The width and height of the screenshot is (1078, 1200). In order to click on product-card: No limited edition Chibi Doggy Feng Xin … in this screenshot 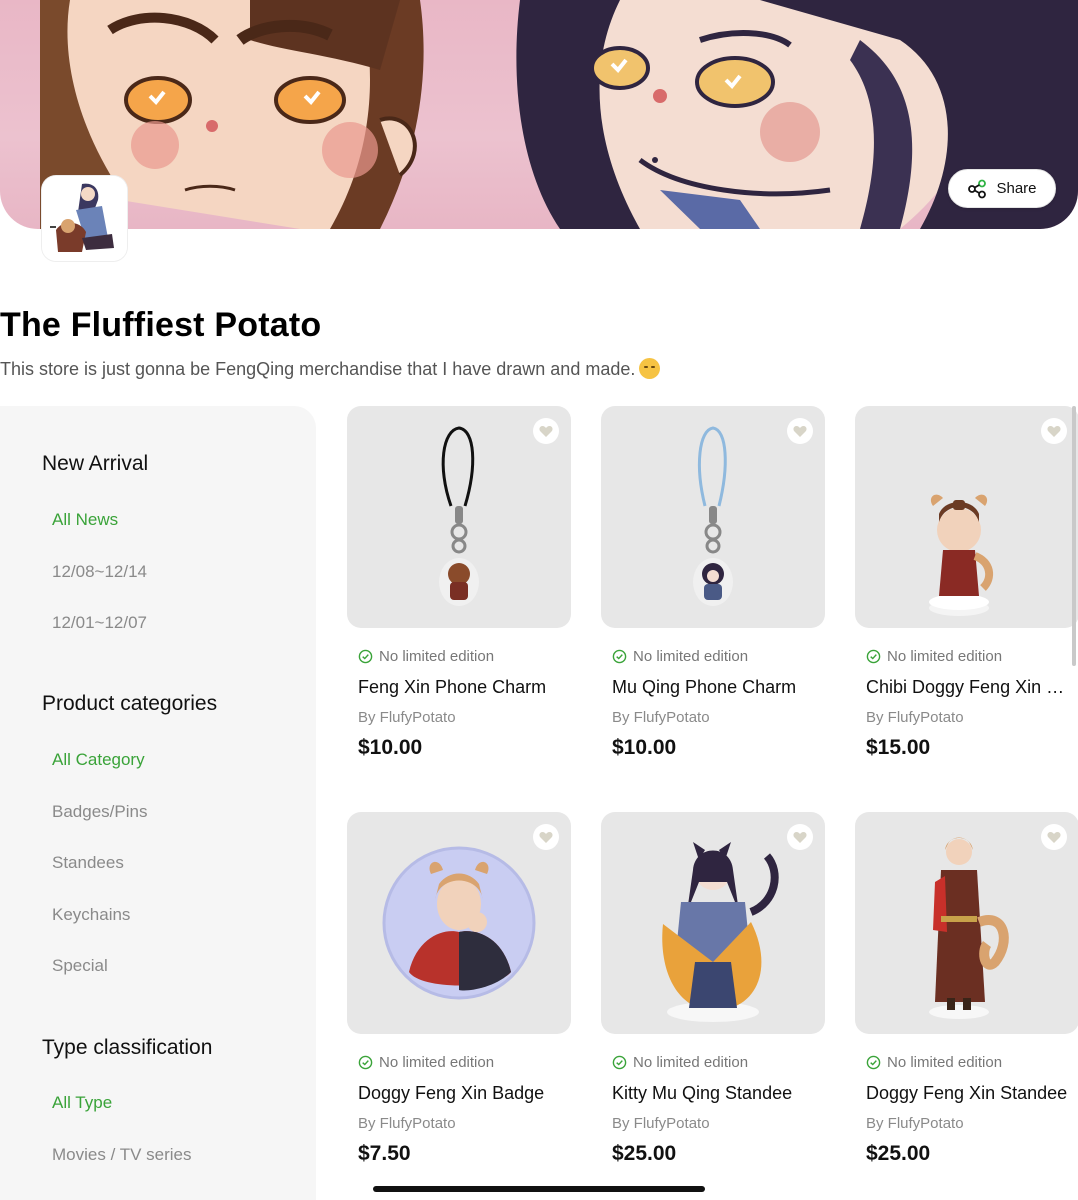, I will do `click(966, 582)`.